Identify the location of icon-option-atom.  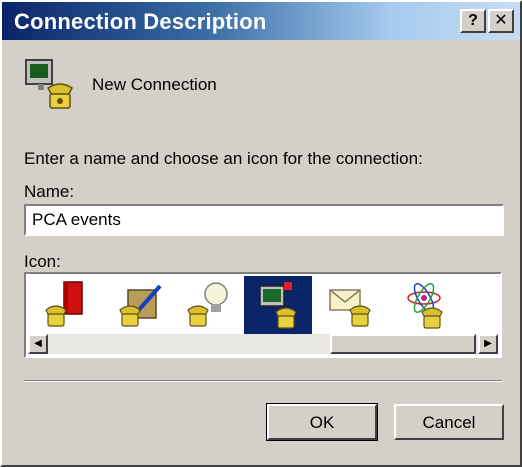
(426, 305).